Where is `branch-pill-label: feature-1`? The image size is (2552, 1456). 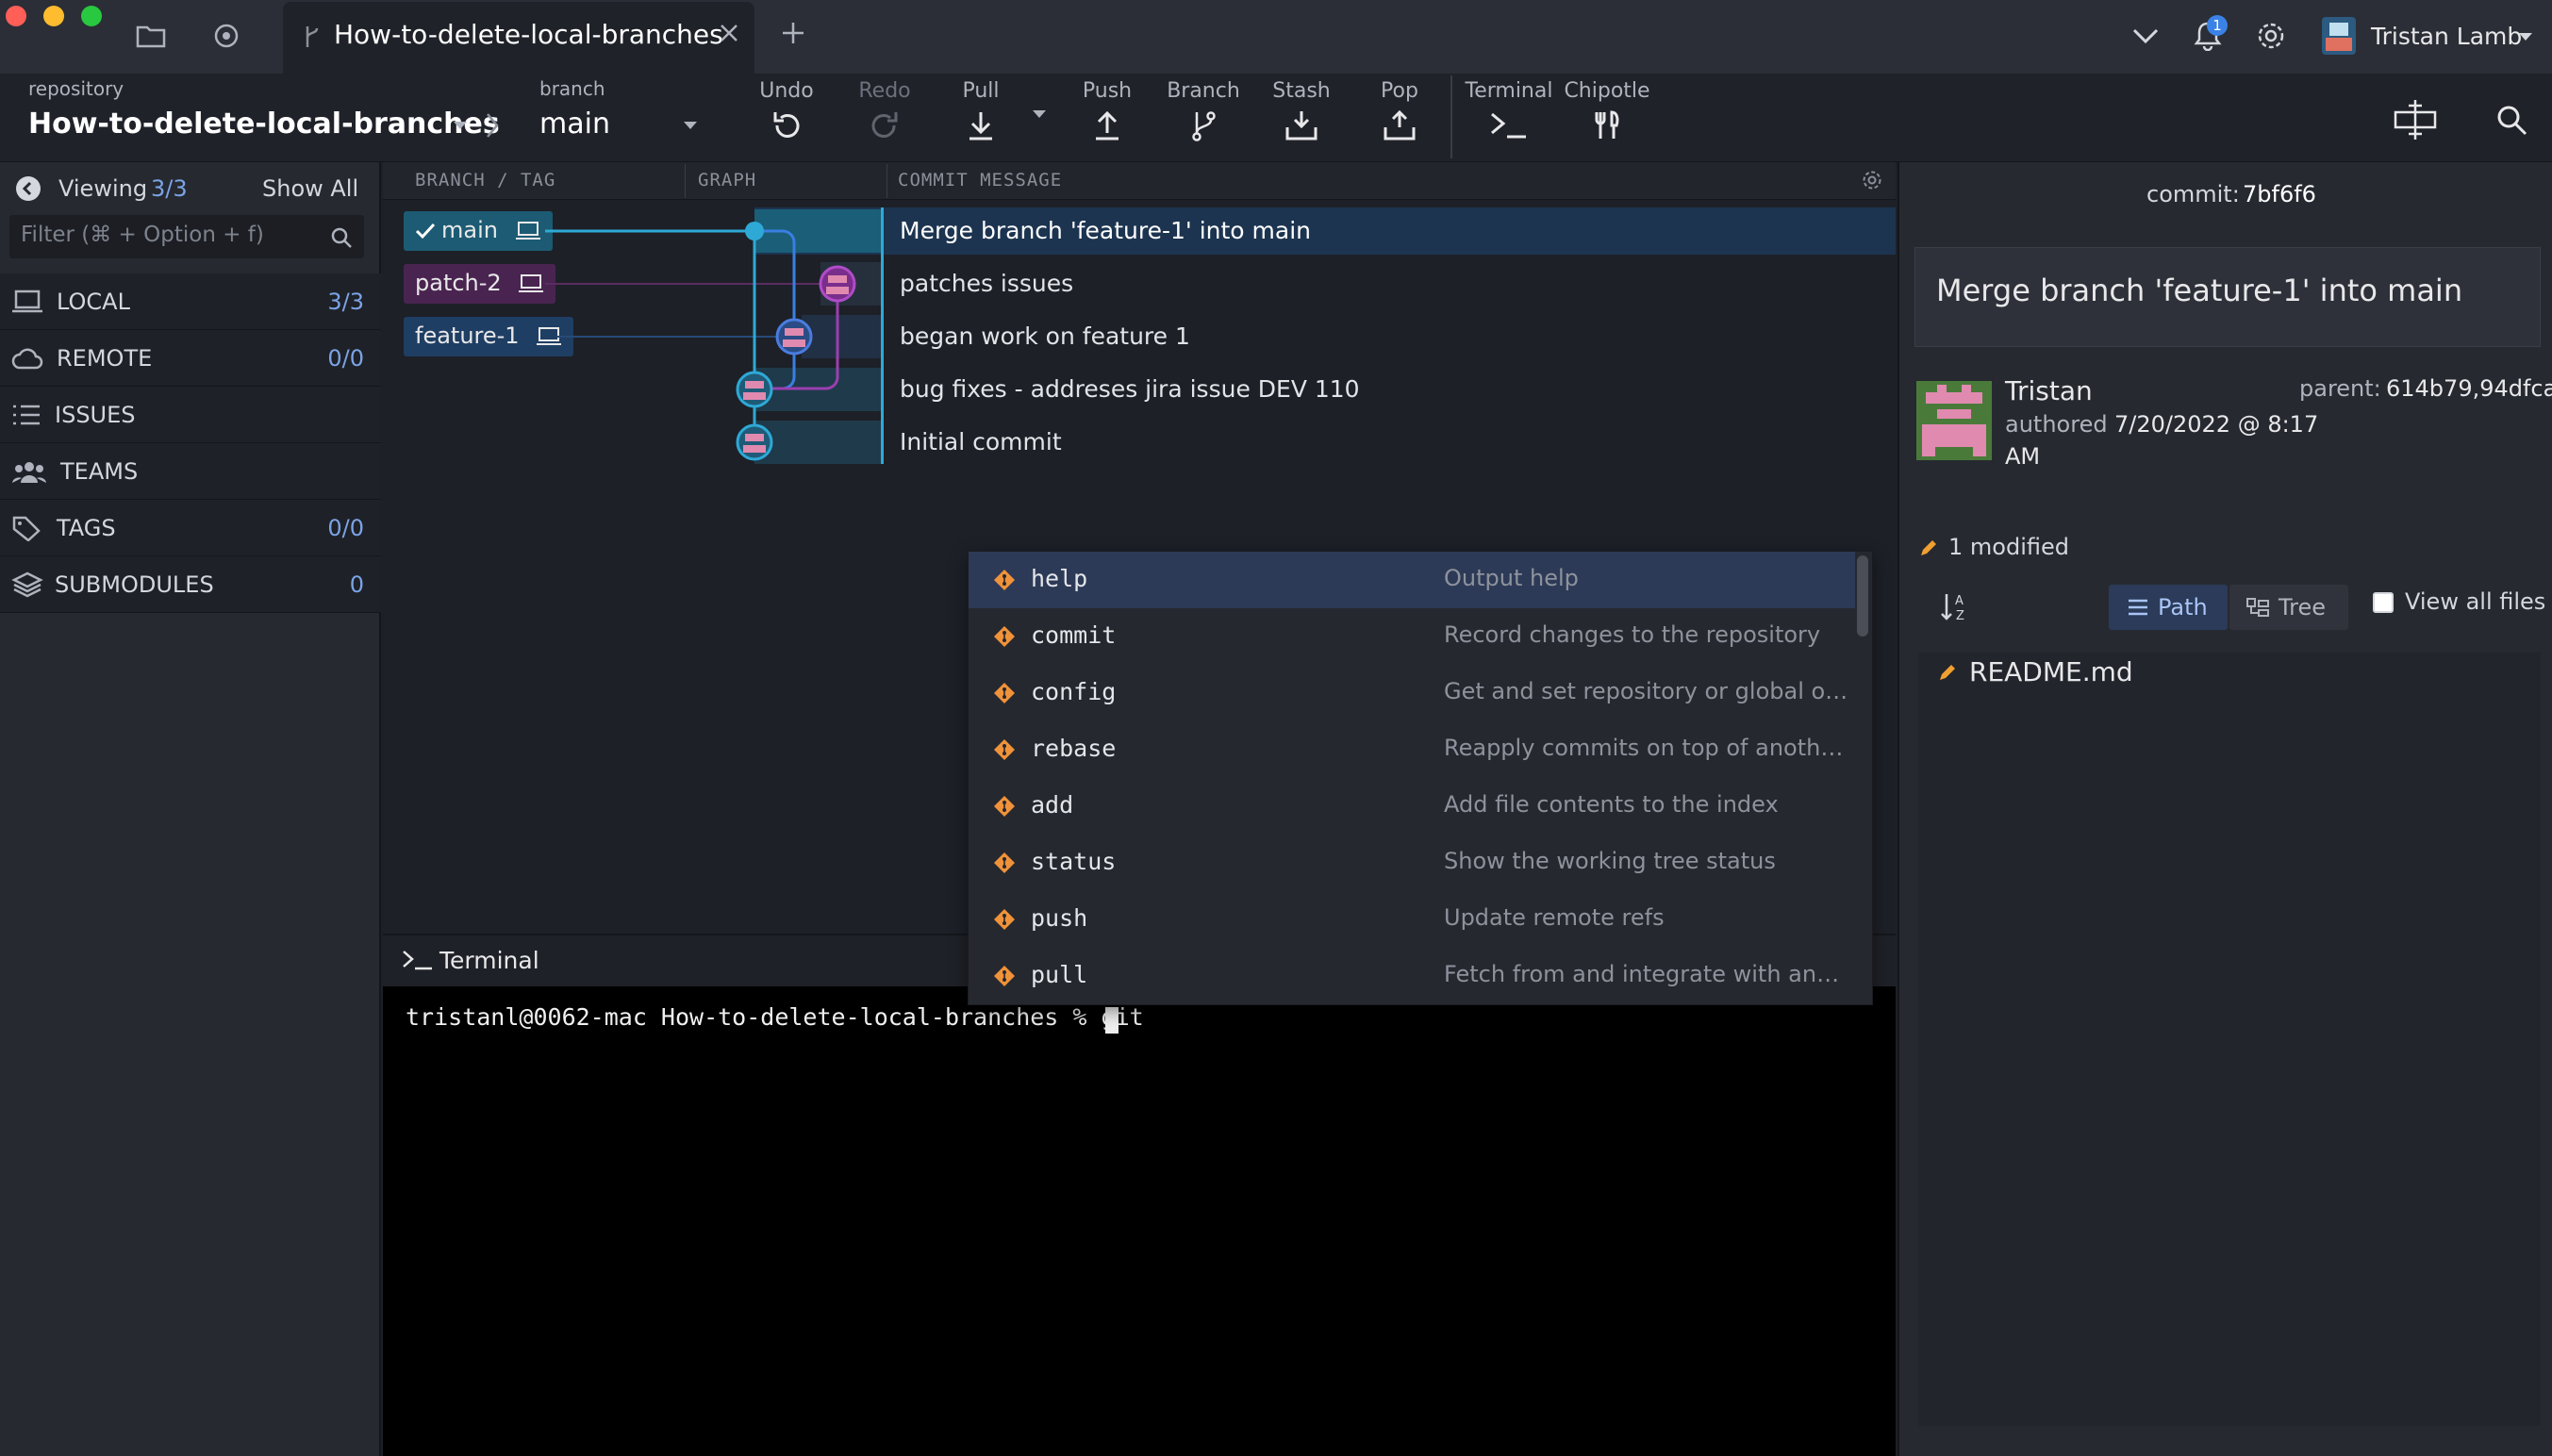 branch-pill-label: feature-1 is located at coordinates (467, 336).